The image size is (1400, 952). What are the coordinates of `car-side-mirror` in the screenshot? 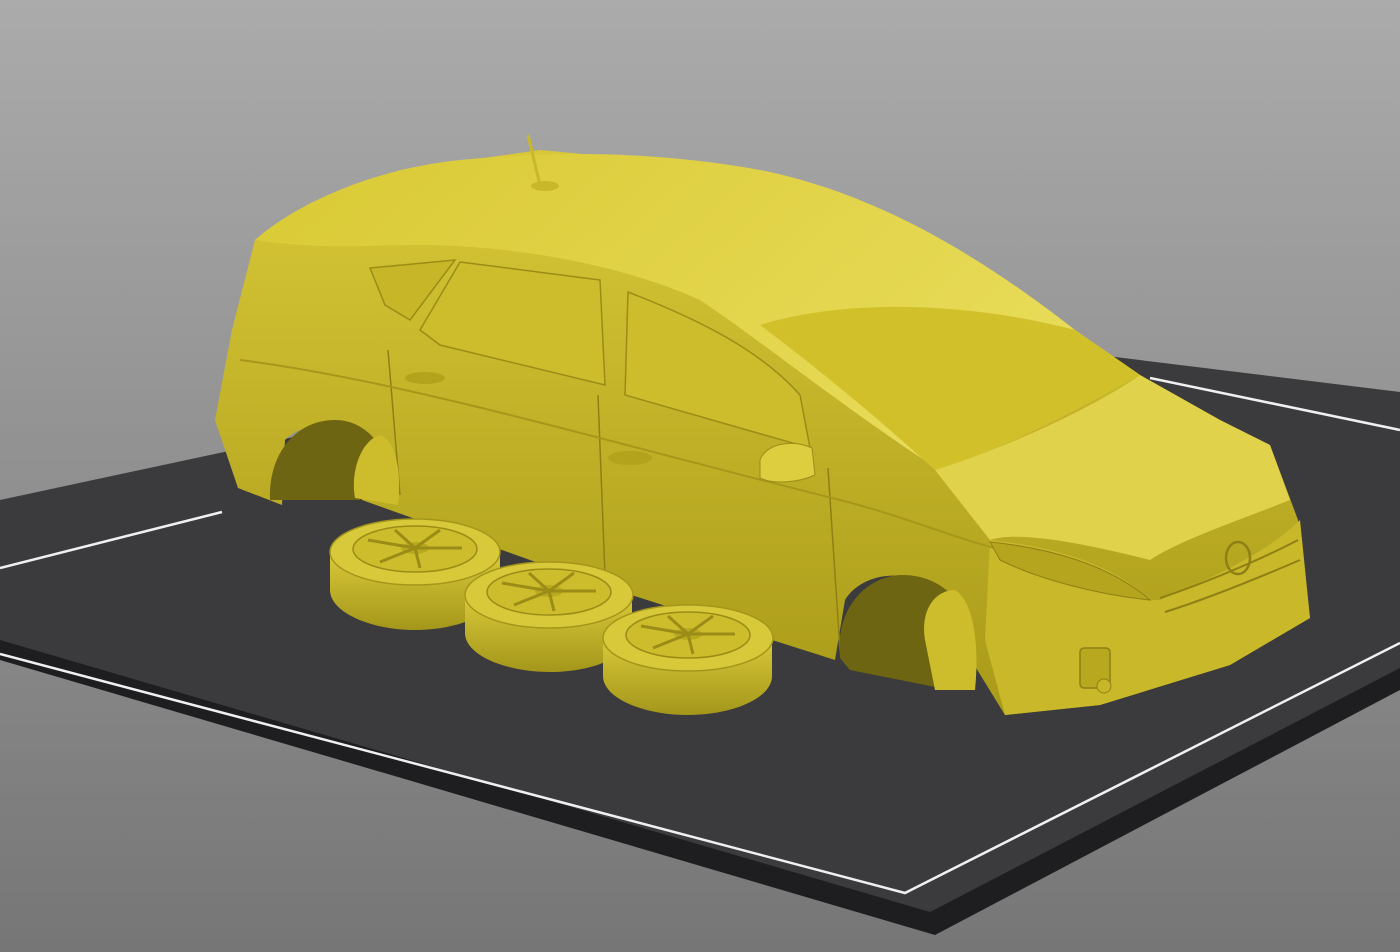 It's located at (787, 462).